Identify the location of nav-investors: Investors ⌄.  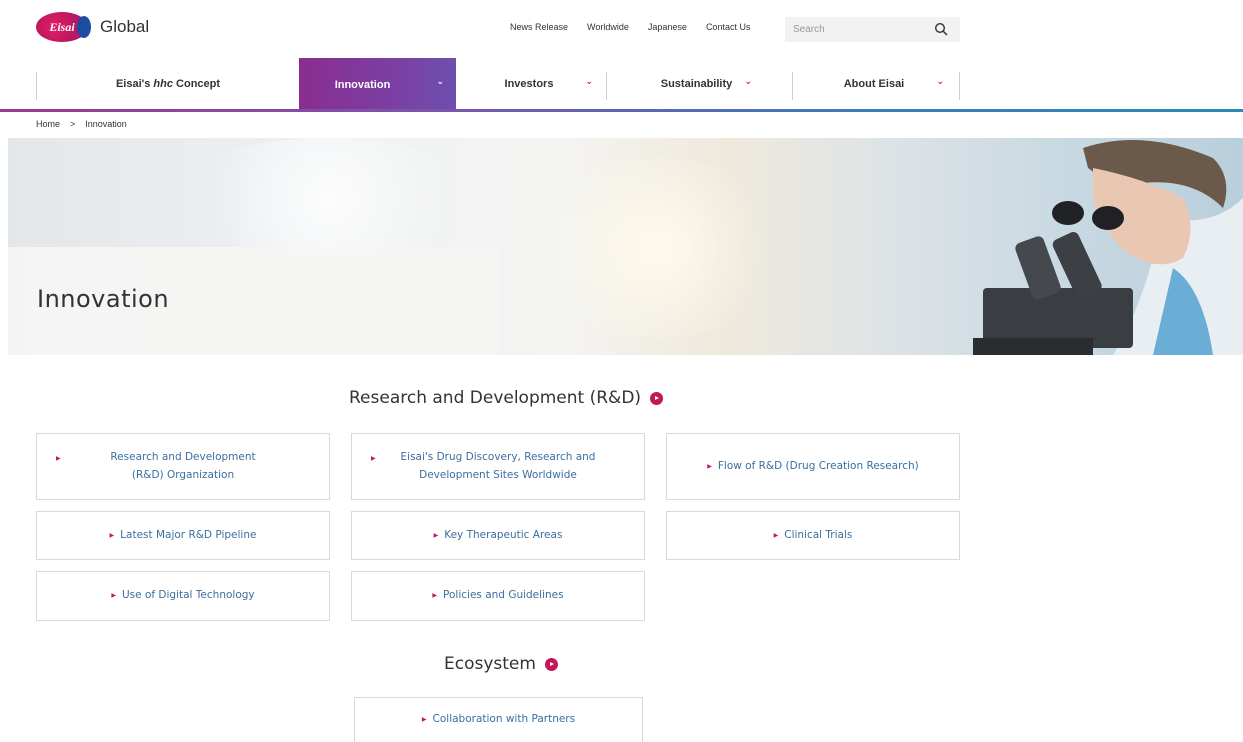
(531, 83).